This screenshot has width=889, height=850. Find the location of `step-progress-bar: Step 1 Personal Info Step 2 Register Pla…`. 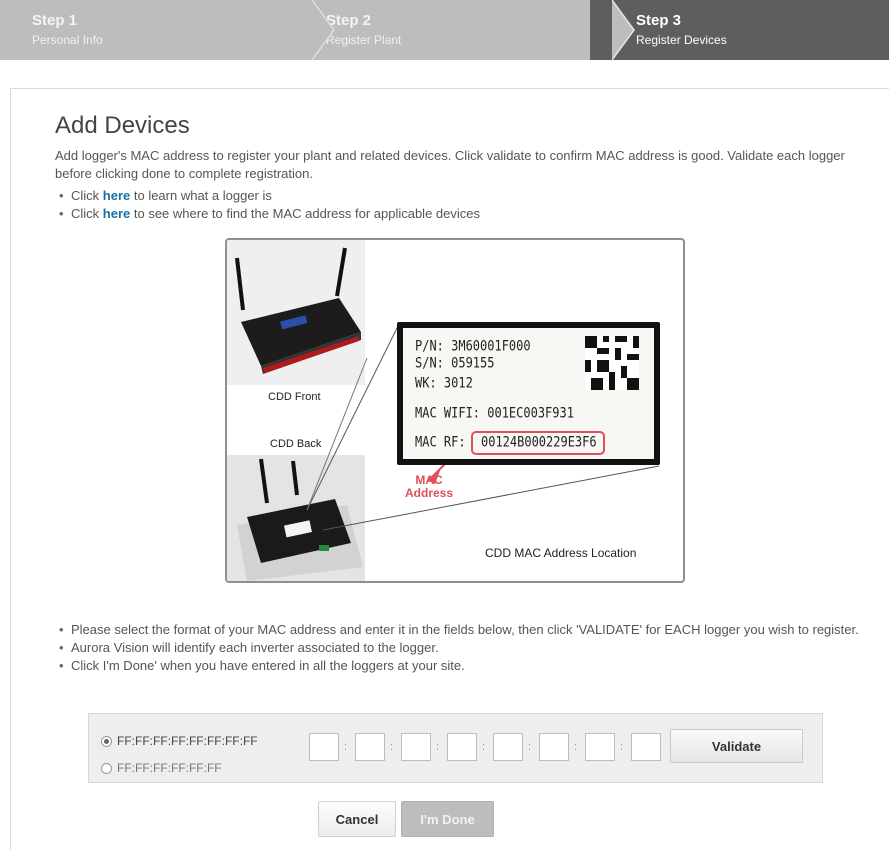

step-progress-bar: Step 1 Personal Info Step 2 Register Pla… is located at coordinates (444, 30).